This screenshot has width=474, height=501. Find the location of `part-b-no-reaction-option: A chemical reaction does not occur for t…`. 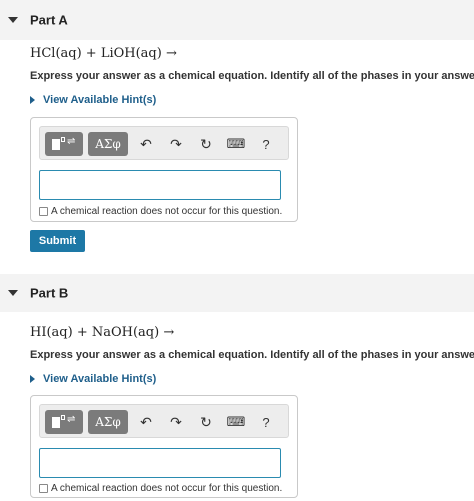

part-b-no-reaction-option: A chemical reaction does not occur for t… is located at coordinates (160, 488).